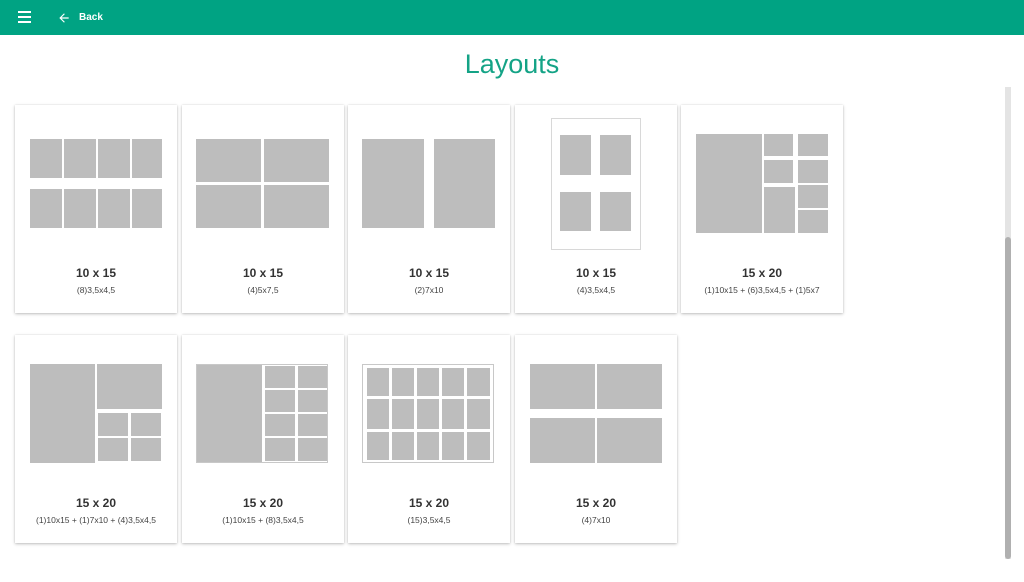  I want to click on back-button: Back, so click(80, 17).